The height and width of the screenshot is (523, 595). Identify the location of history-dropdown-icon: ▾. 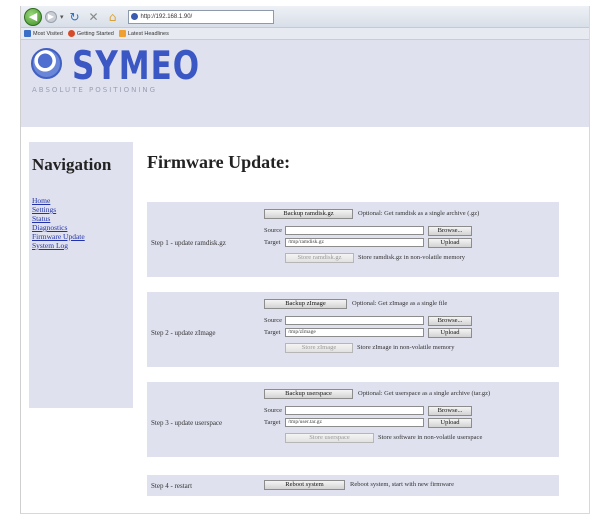
(62, 17).